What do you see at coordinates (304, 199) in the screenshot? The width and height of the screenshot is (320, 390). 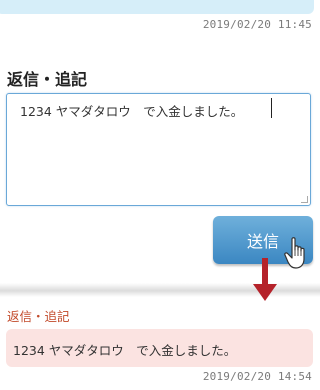 I see `resize-handle-icon` at bounding box center [304, 199].